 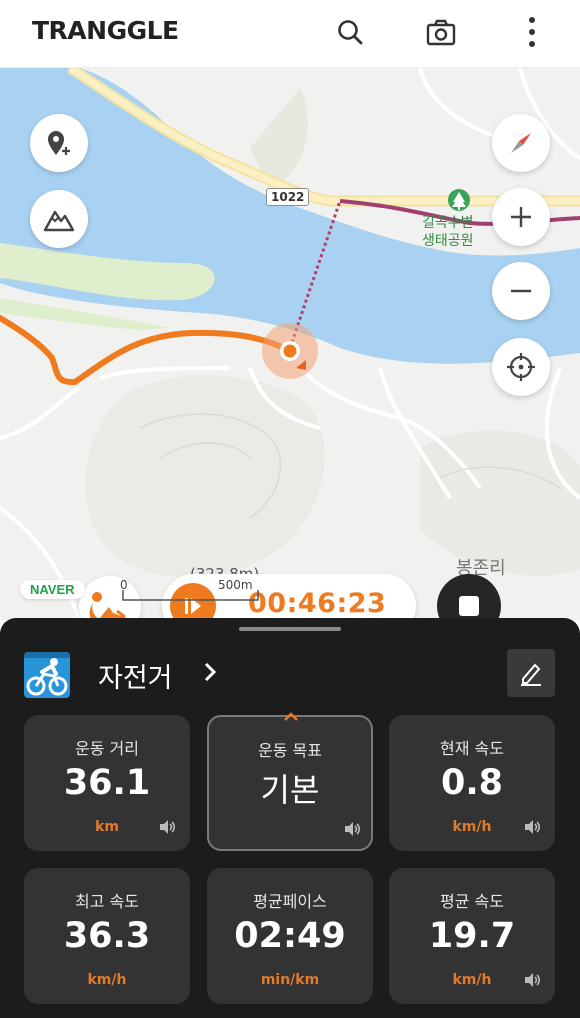 I want to click on search-button, so click(x=350, y=32).